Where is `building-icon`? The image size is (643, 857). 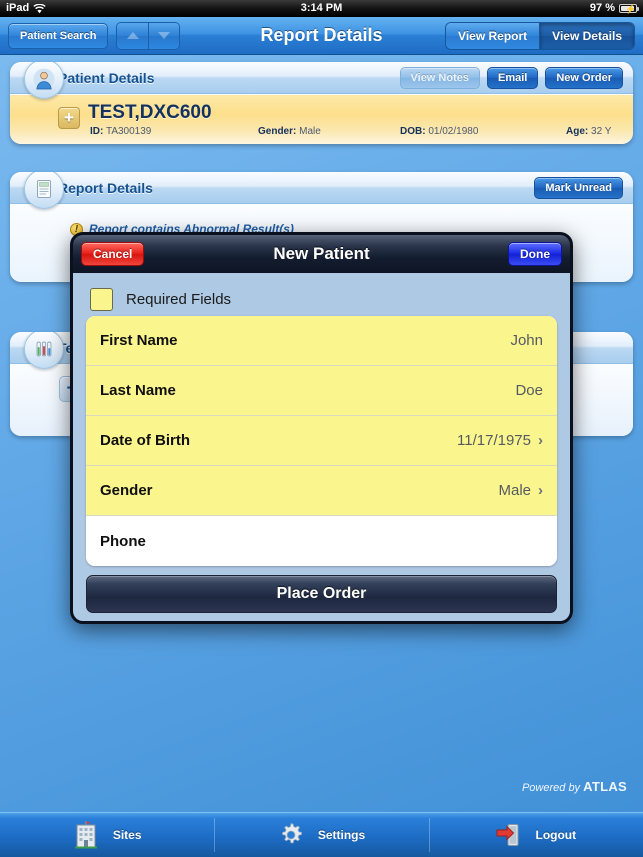
building-icon is located at coordinates (85, 835).